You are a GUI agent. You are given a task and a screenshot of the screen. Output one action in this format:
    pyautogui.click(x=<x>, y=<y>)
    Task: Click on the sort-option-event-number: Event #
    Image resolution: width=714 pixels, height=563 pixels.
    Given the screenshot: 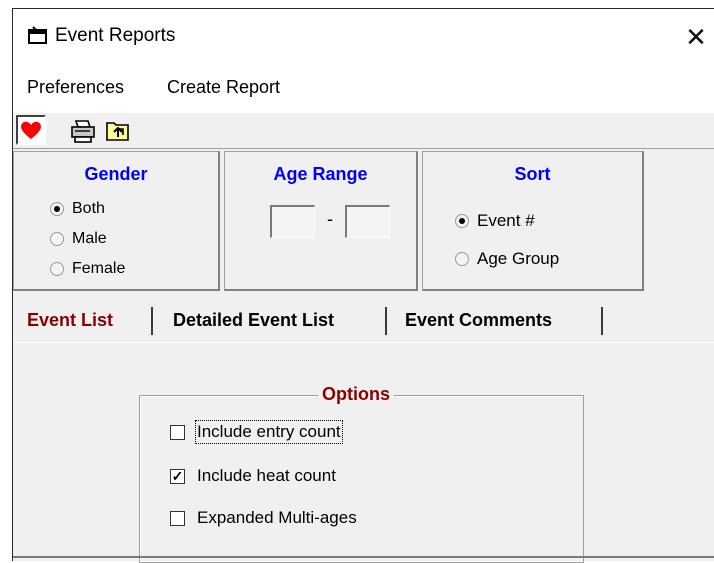 What is the action you would take?
    pyautogui.click(x=495, y=221)
    